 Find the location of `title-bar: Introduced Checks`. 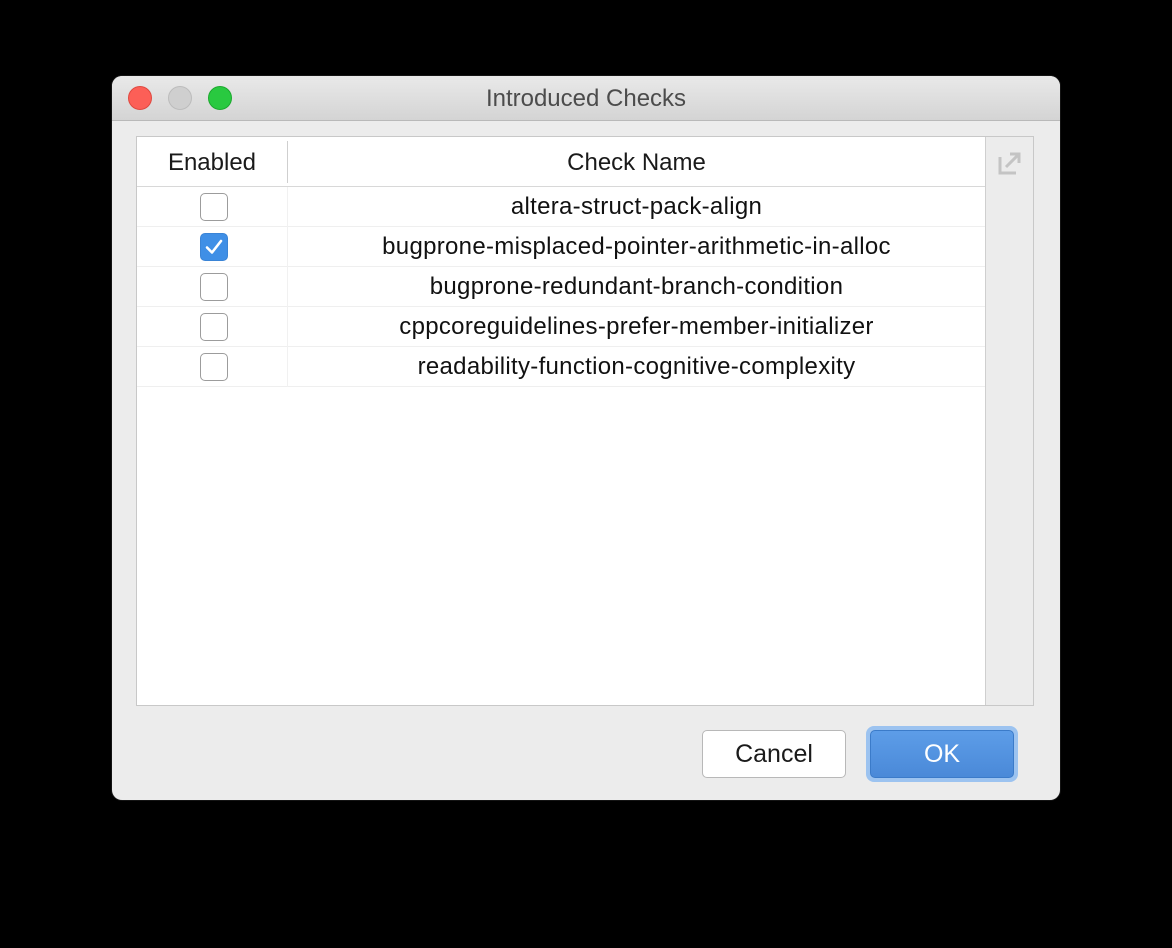

title-bar: Introduced Checks is located at coordinates (586, 98).